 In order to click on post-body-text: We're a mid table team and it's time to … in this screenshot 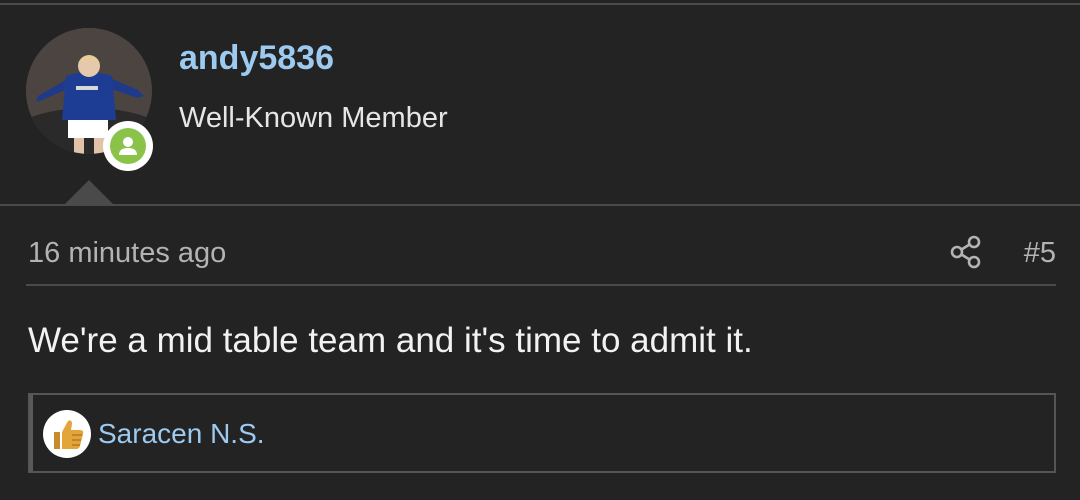, I will do `click(390, 340)`.